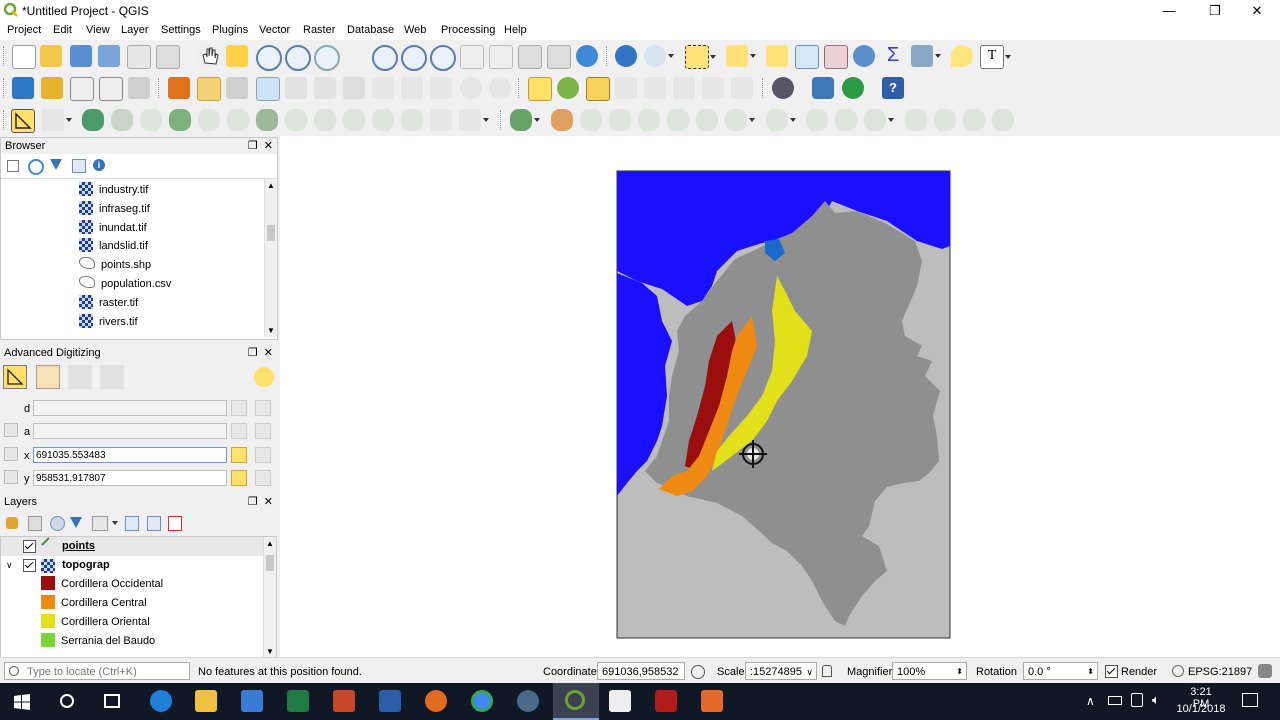 Image resolution: width=1280 pixels, height=720 pixels. What do you see at coordinates (132, 565) in the screenshot?
I see `layer-row-topograp: ∨ topograp` at bounding box center [132, 565].